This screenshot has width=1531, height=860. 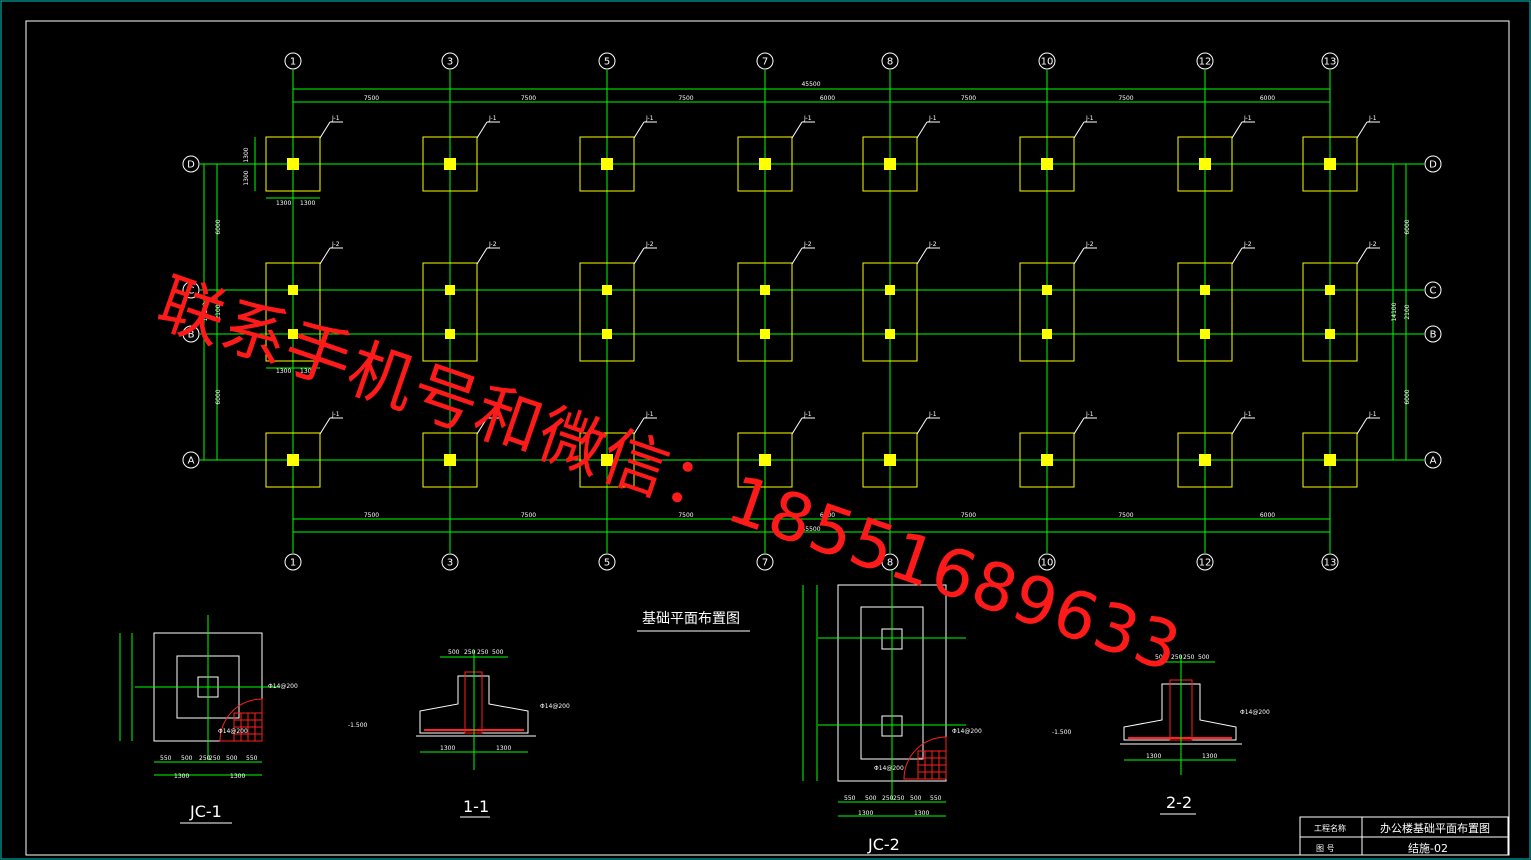 I want to click on s22-dim-3: 500, so click(x=1204, y=657).